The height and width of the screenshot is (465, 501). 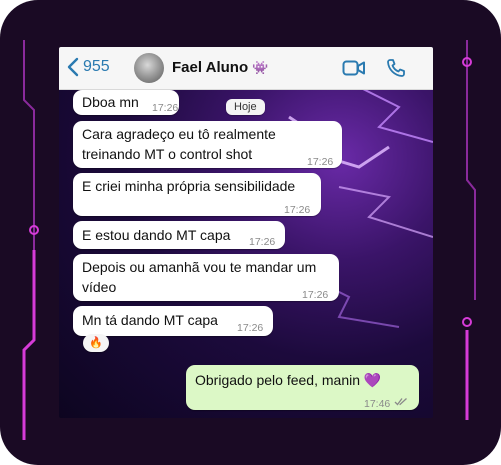 I want to click on message-text: E criei minha própria sensibilidade, so click(x=189, y=186).